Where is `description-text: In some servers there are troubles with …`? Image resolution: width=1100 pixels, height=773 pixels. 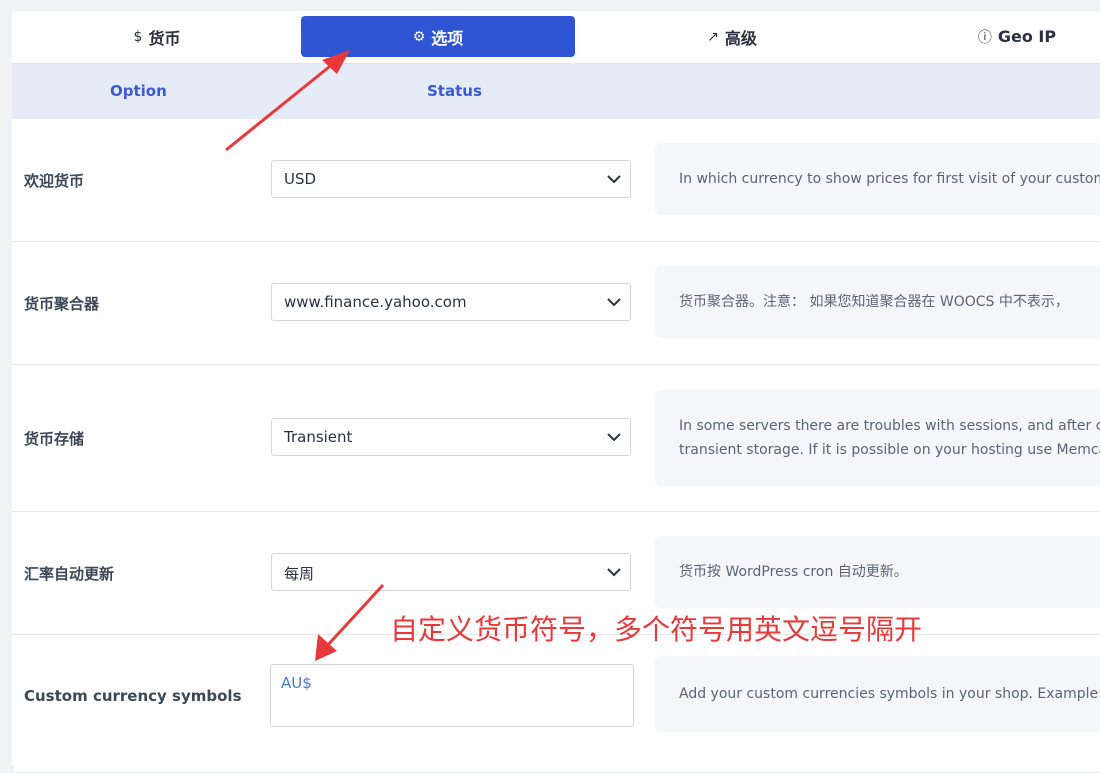
description-text: In some servers there are troubles with … is located at coordinates (889, 426).